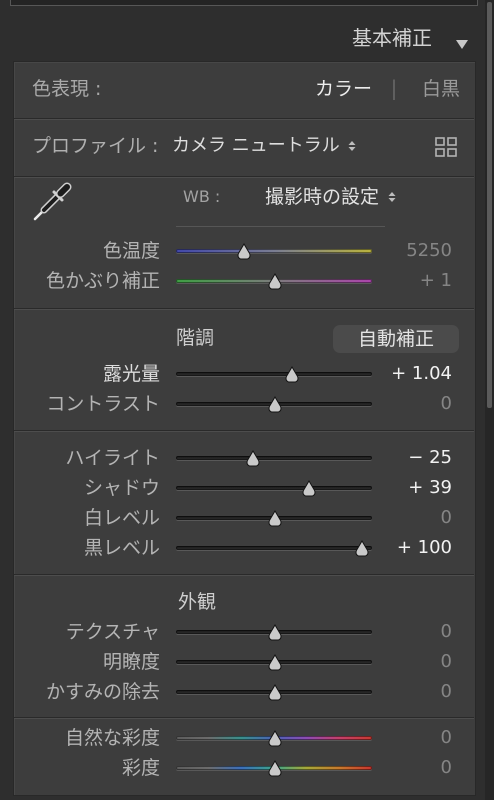  Describe the element at coordinates (275, 768) in the screenshot. I see `saturation-thumb` at that location.